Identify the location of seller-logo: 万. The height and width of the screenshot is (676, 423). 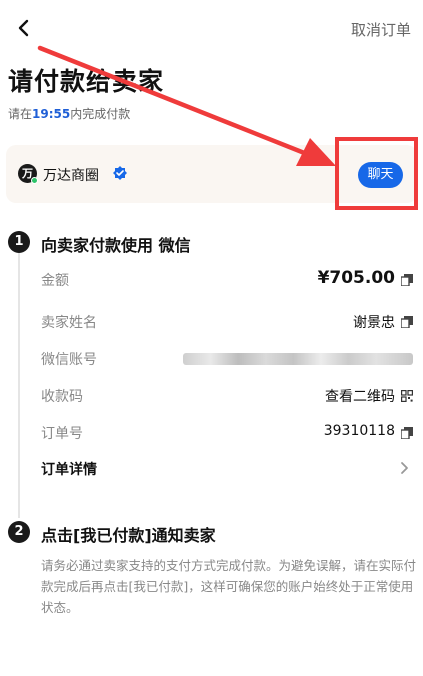
(28, 174).